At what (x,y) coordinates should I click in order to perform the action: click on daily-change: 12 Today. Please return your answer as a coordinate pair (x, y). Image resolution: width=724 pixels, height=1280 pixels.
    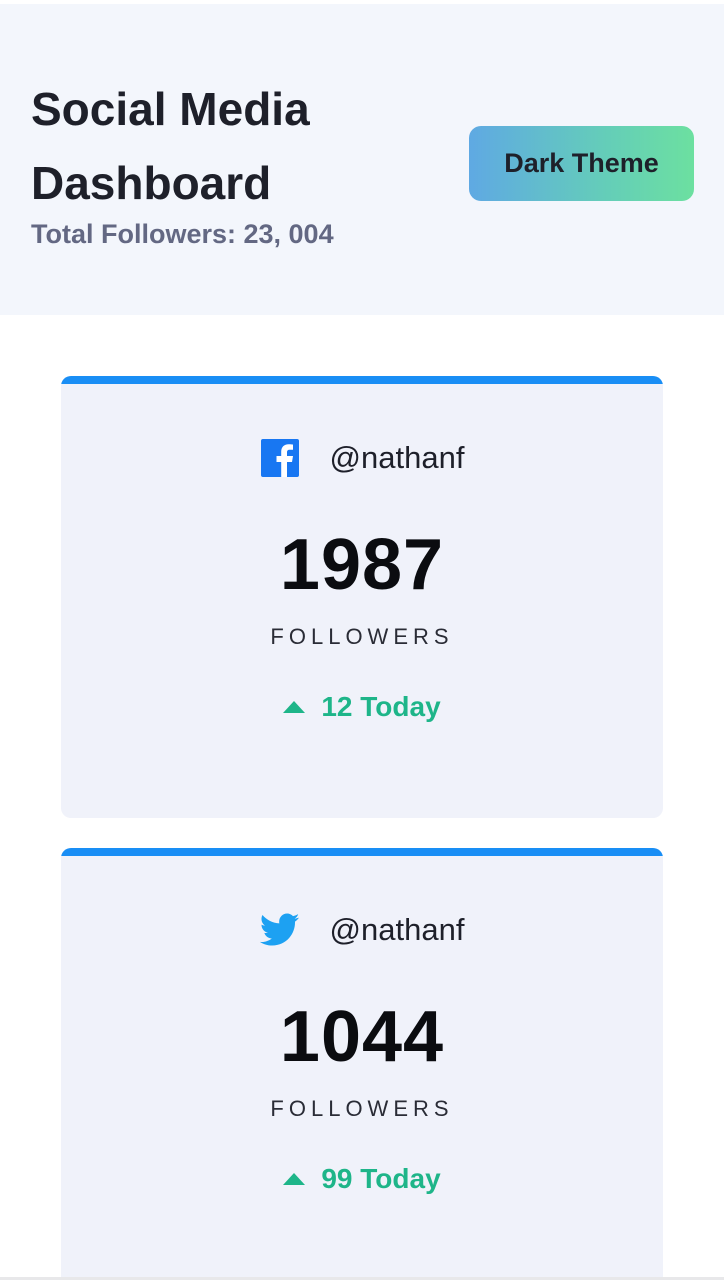
    Looking at the image, I should click on (362, 707).